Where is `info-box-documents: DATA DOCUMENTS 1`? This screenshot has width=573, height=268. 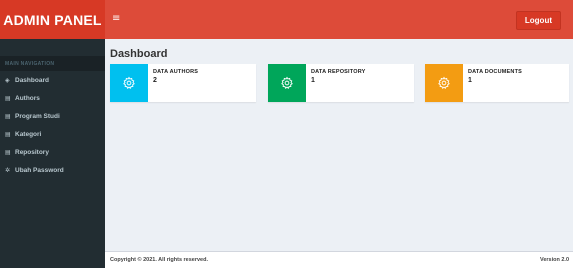 info-box-documents: DATA DOCUMENTS 1 is located at coordinates (497, 83).